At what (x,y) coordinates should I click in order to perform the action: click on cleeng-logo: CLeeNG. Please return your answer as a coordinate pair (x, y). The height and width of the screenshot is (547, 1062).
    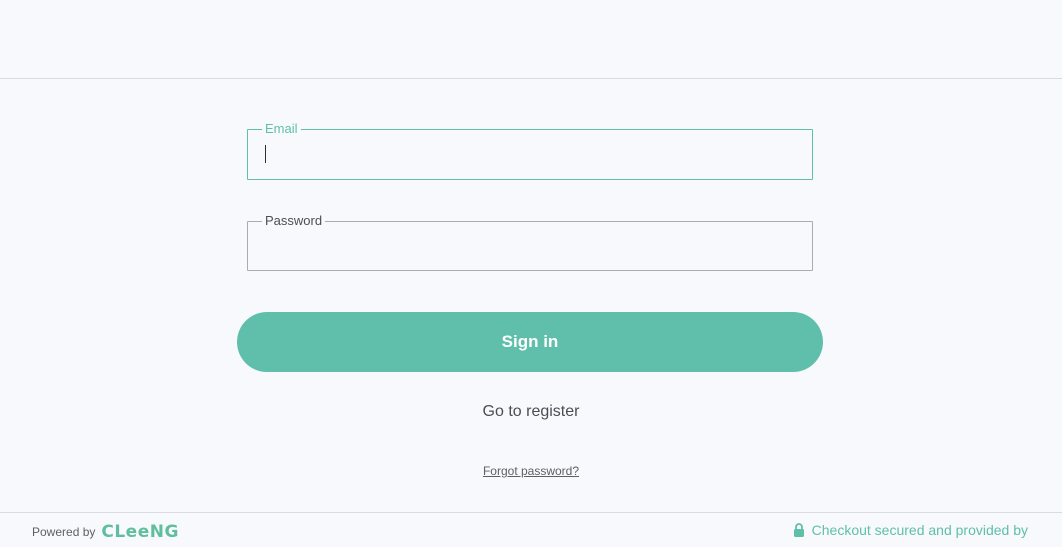
    Looking at the image, I should click on (140, 532).